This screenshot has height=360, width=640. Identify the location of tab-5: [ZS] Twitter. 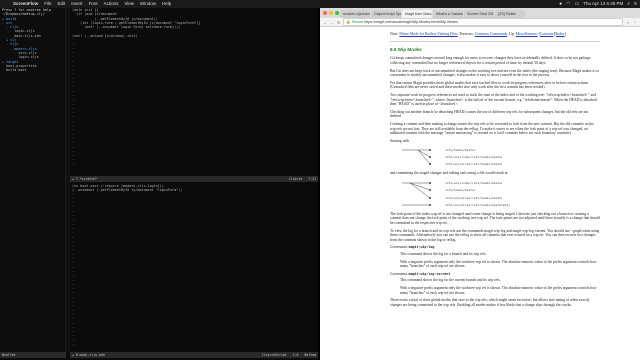
(510, 14).